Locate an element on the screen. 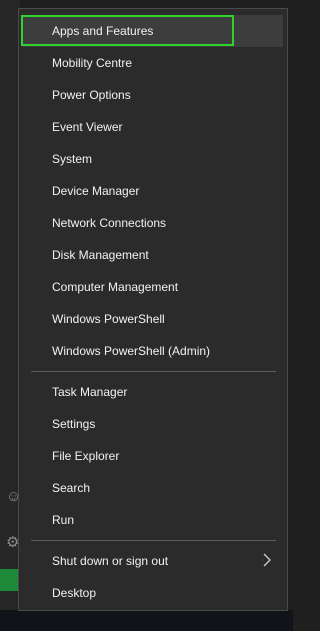 This screenshot has width=320, height=631. menu-item-windows-powershell: Windows PowerShell is located at coordinates (153, 319).